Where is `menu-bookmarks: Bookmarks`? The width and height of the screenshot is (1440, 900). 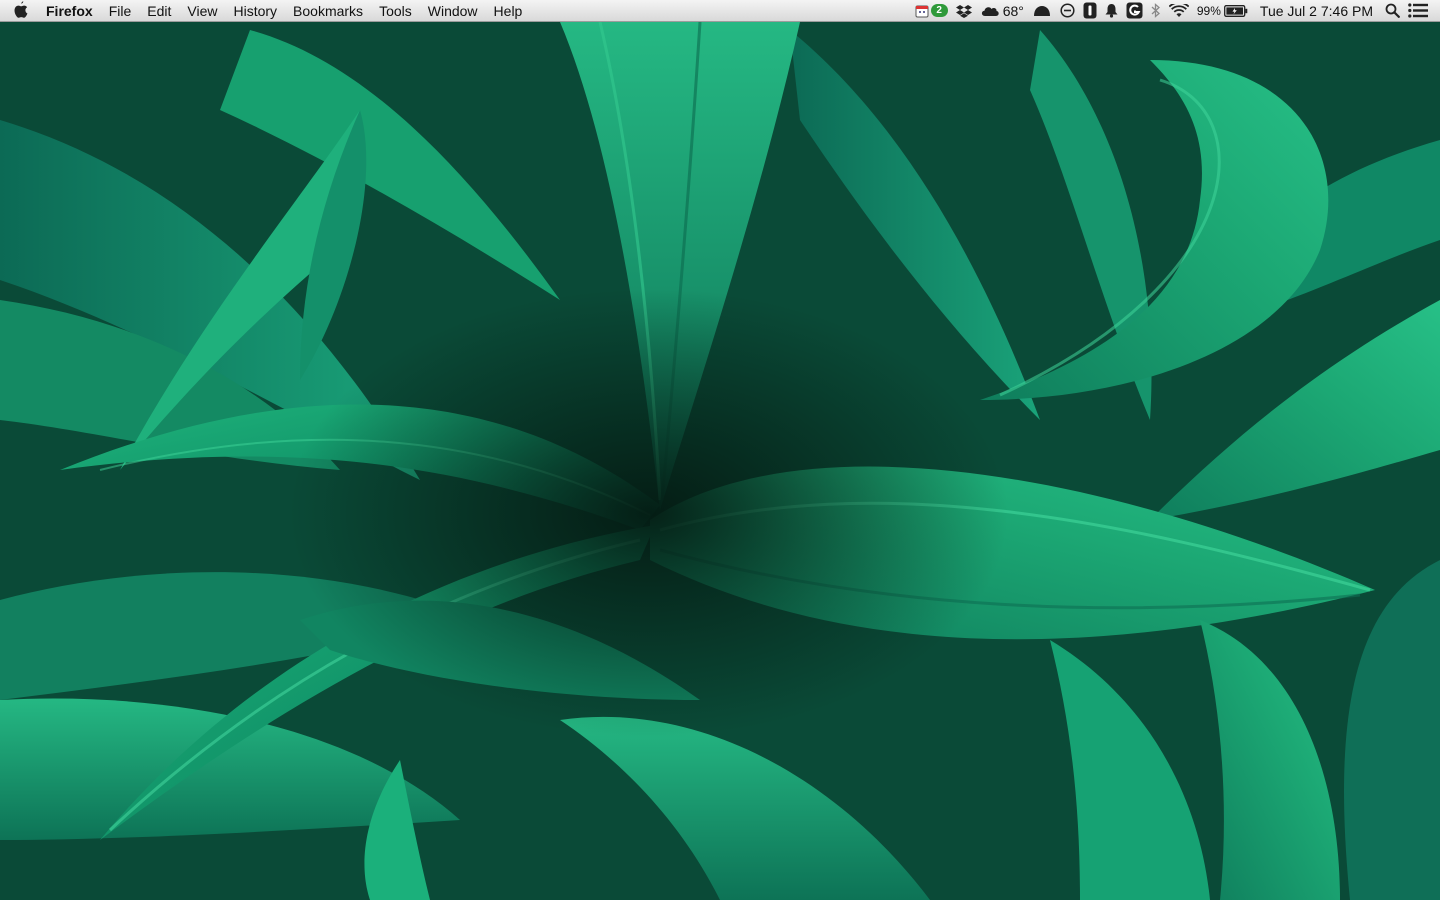 menu-bookmarks: Bookmarks is located at coordinates (328, 11).